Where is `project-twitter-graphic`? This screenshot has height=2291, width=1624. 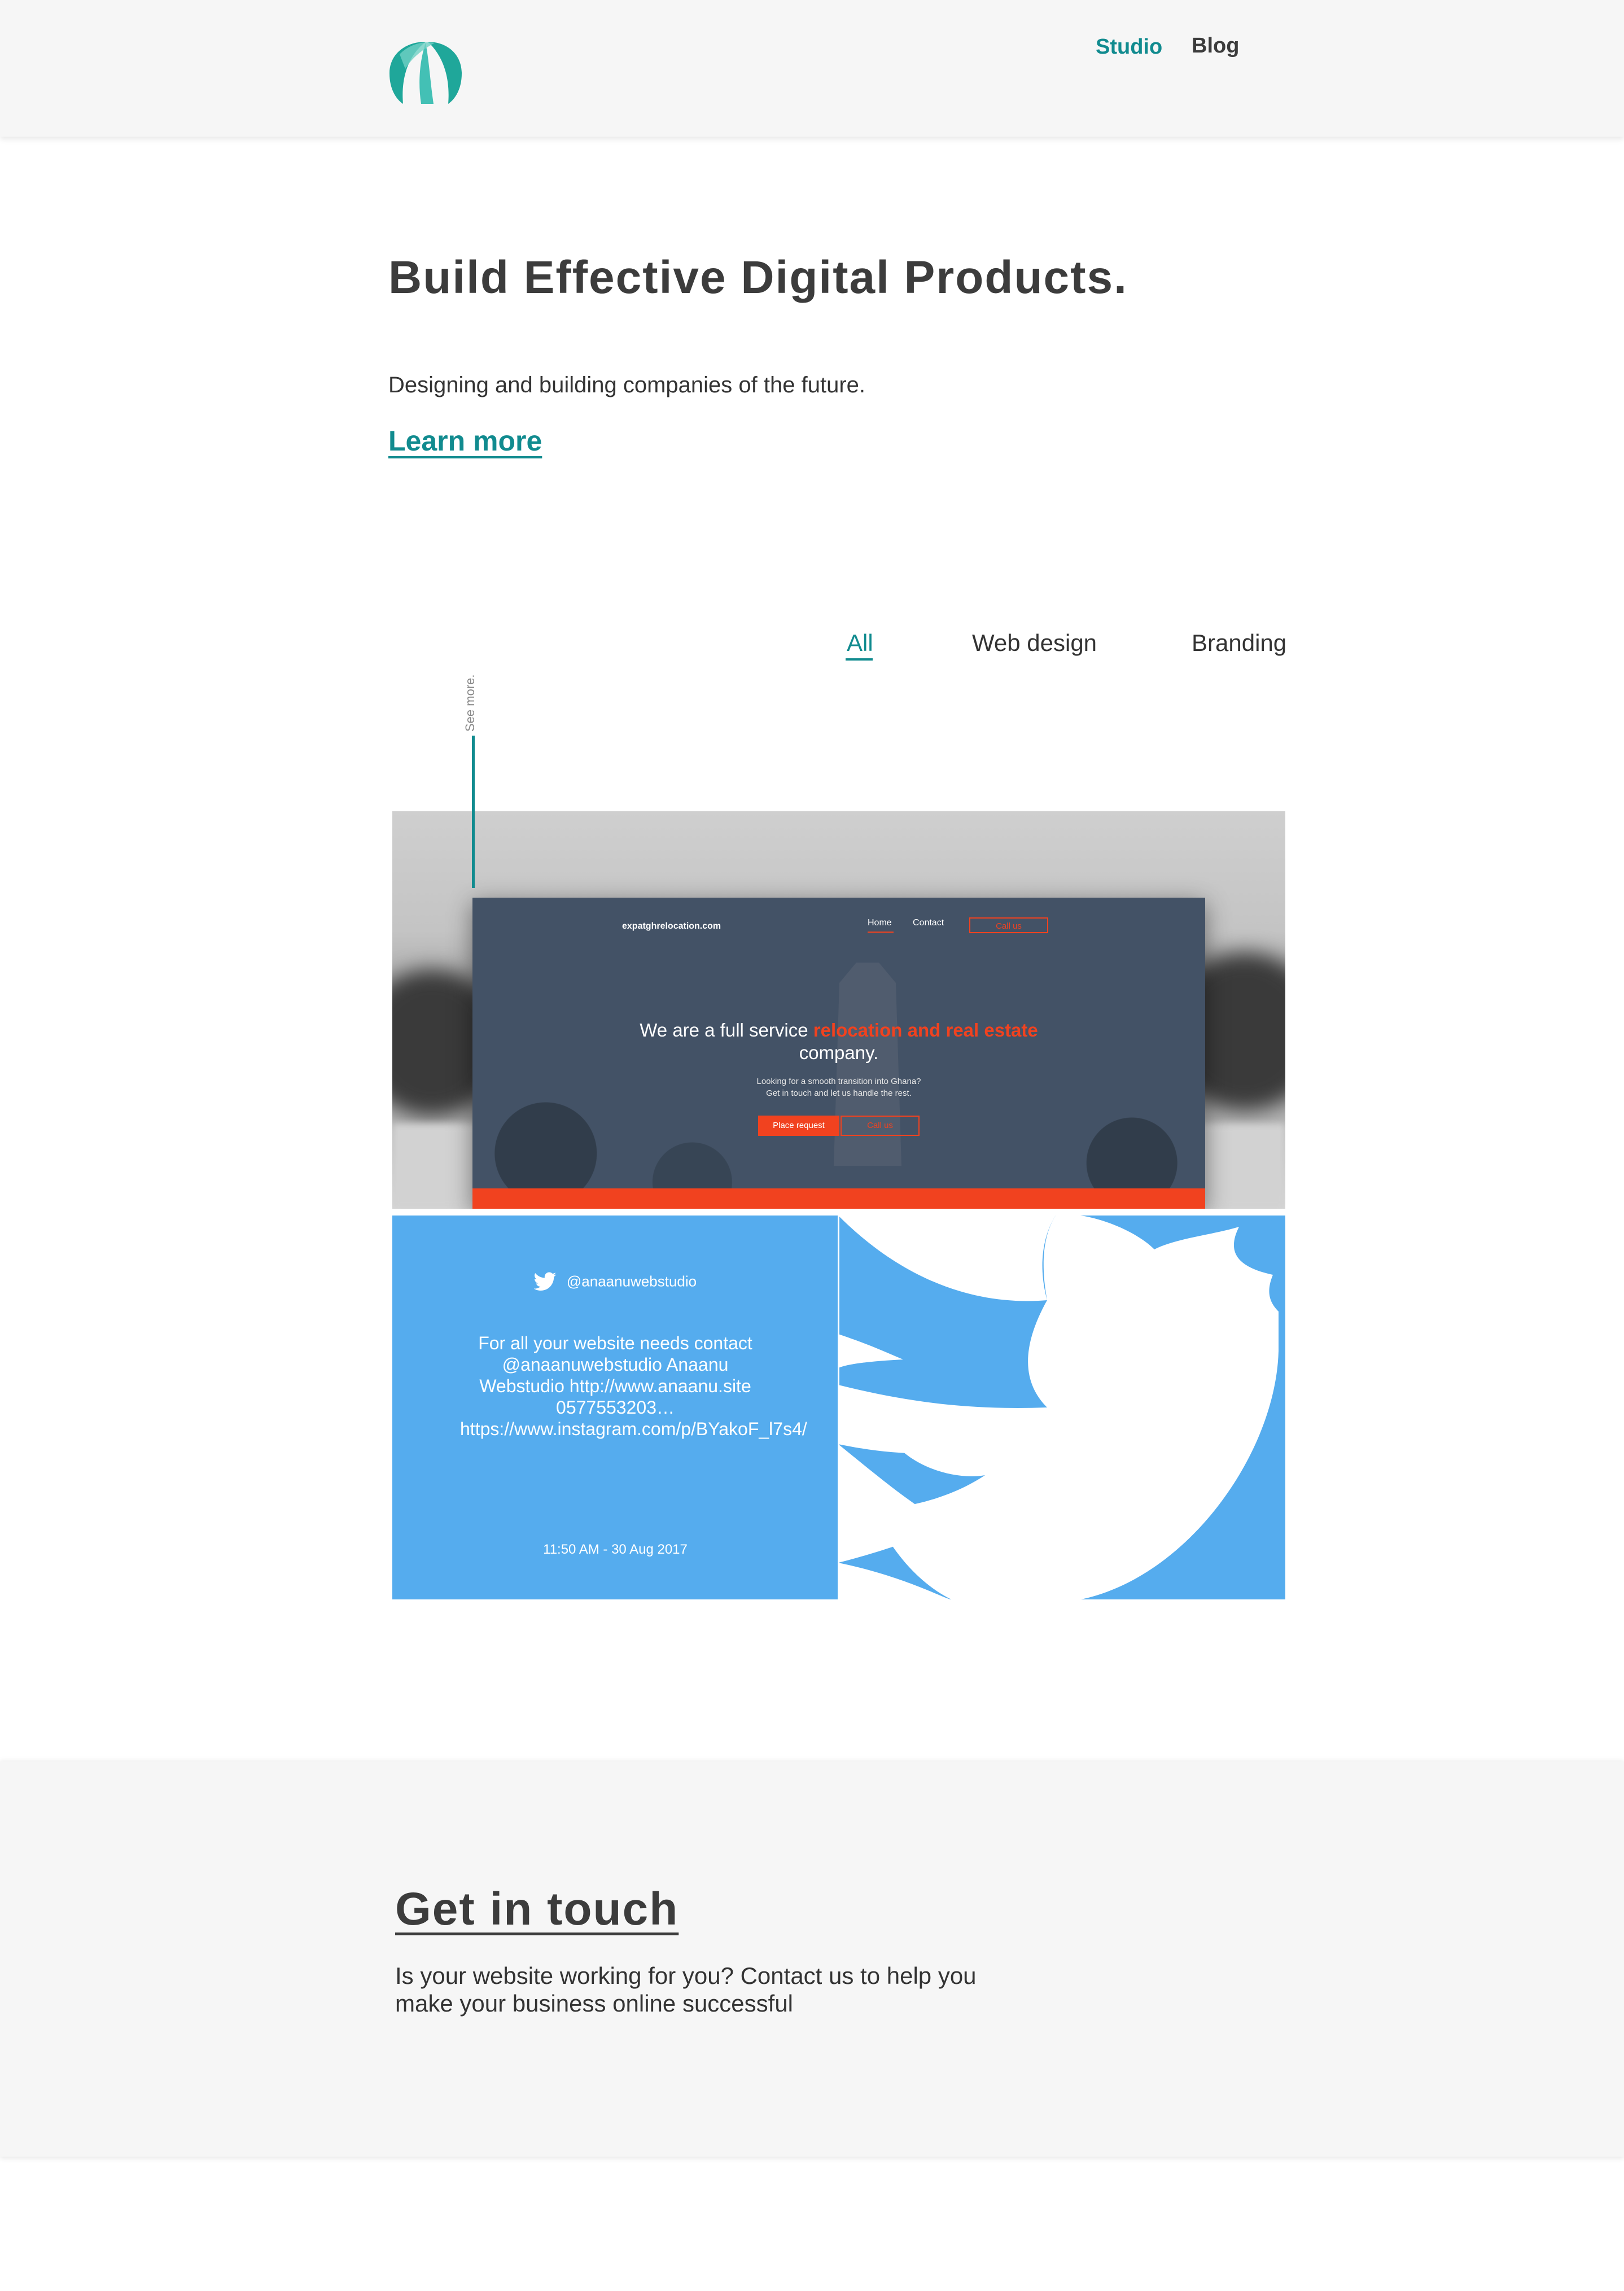
project-twitter-graphic is located at coordinates (1061, 1407).